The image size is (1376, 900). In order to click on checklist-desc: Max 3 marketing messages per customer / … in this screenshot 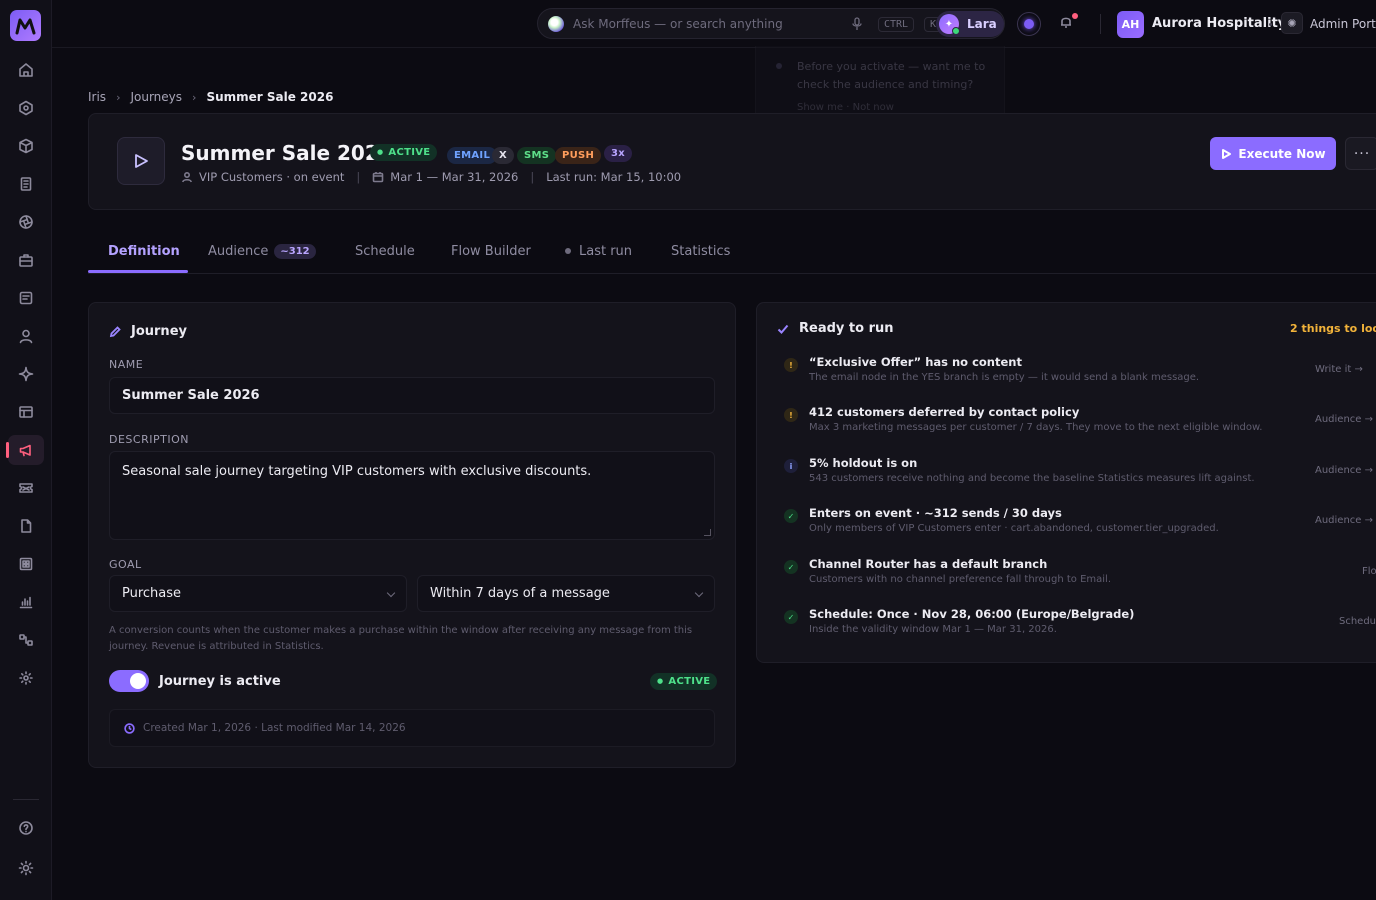, I will do `click(1036, 427)`.